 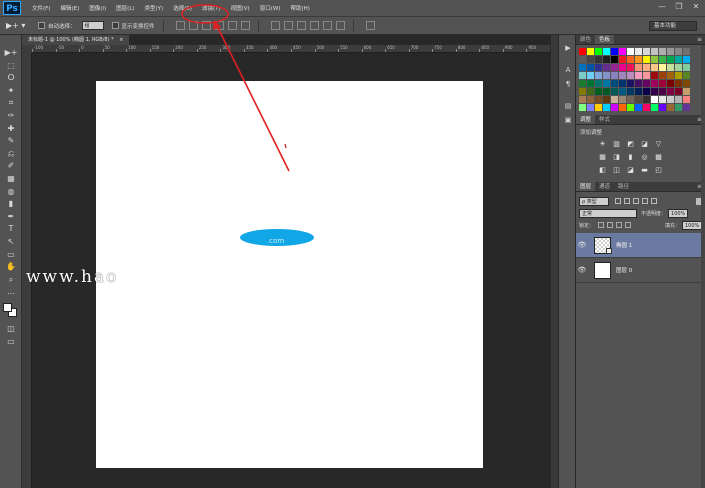 What do you see at coordinates (115, 25) in the screenshot?
I see `show-transform-checkbox` at bounding box center [115, 25].